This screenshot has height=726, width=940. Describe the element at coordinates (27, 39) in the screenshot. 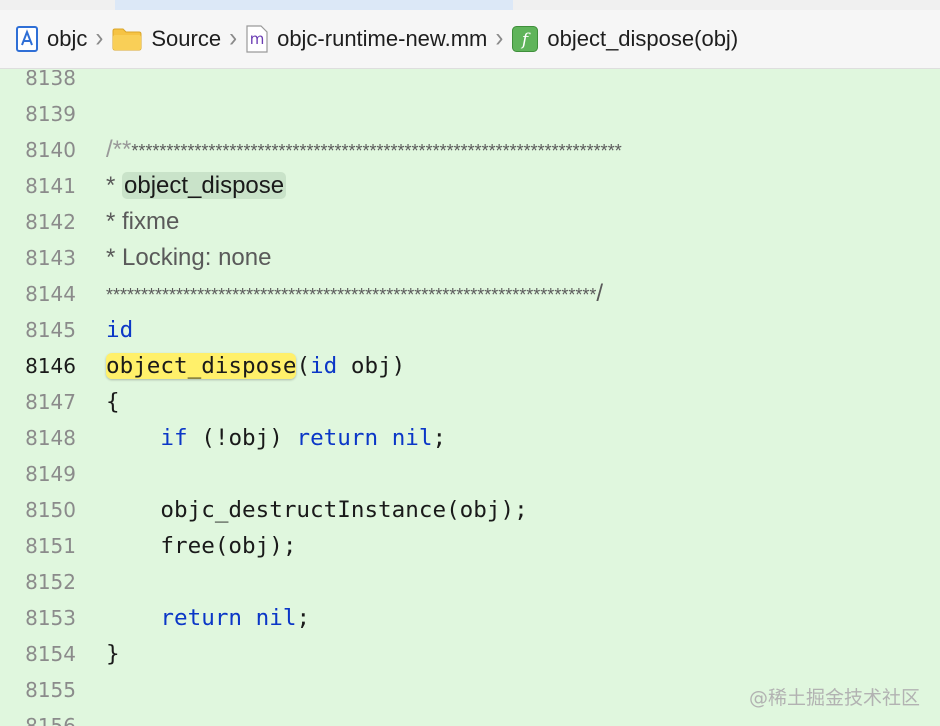

I see `xcode-project-icon` at that location.